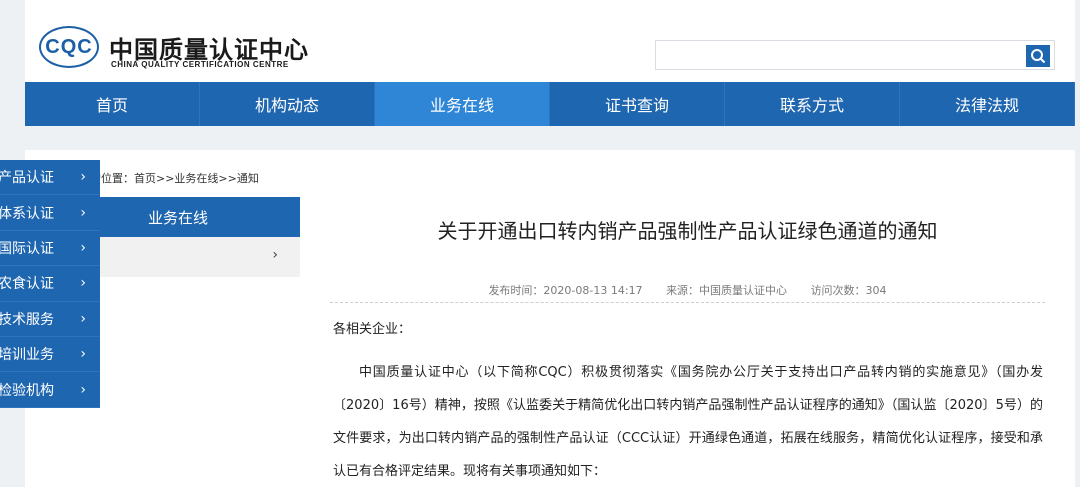  Describe the element at coordinates (27, 390) in the screenshot. I see `side-item-label: 检验机构` at that location.